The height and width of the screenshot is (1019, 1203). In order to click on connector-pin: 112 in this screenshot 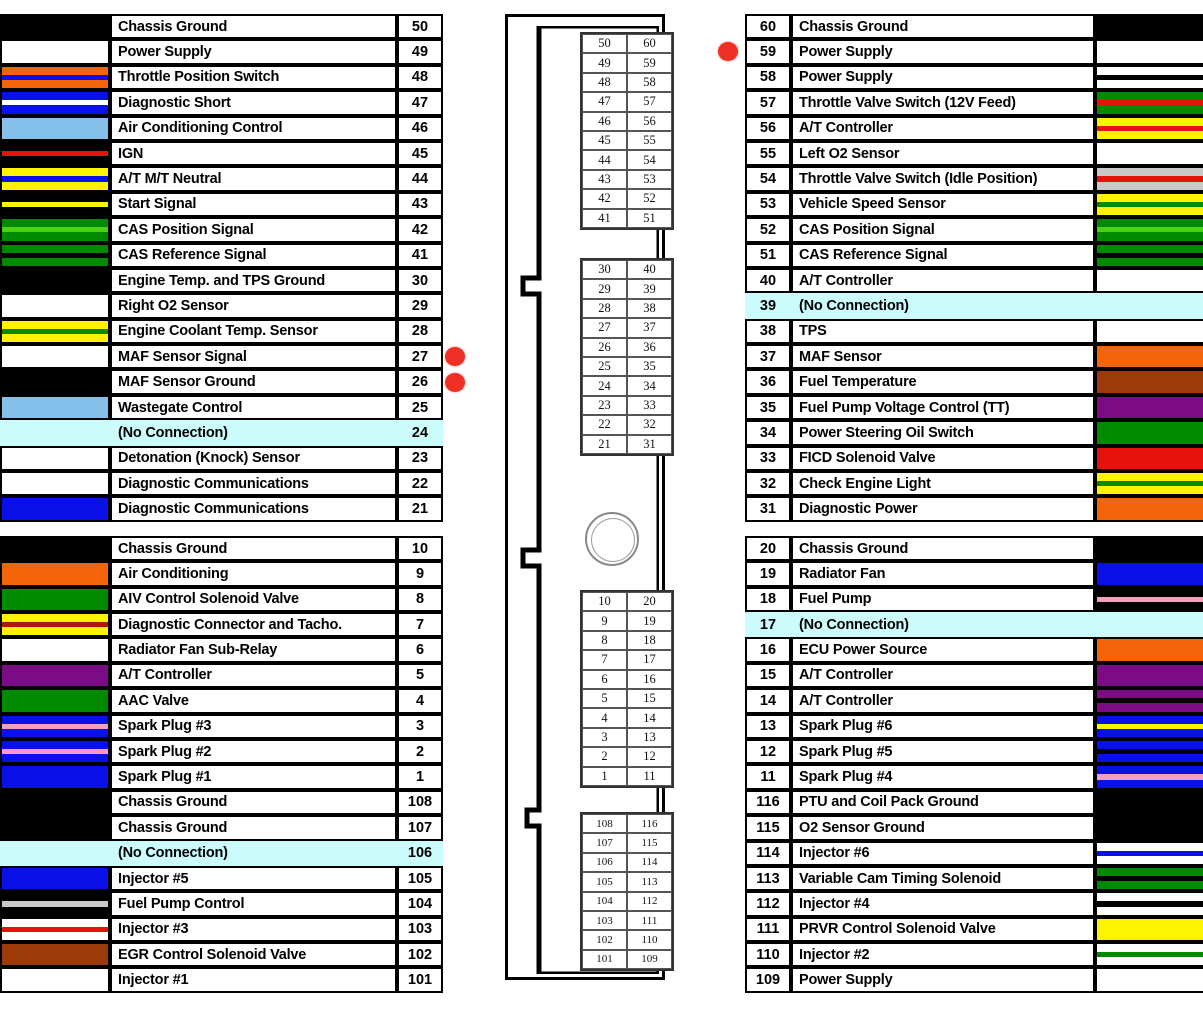, I will do `click(649, 901)`.